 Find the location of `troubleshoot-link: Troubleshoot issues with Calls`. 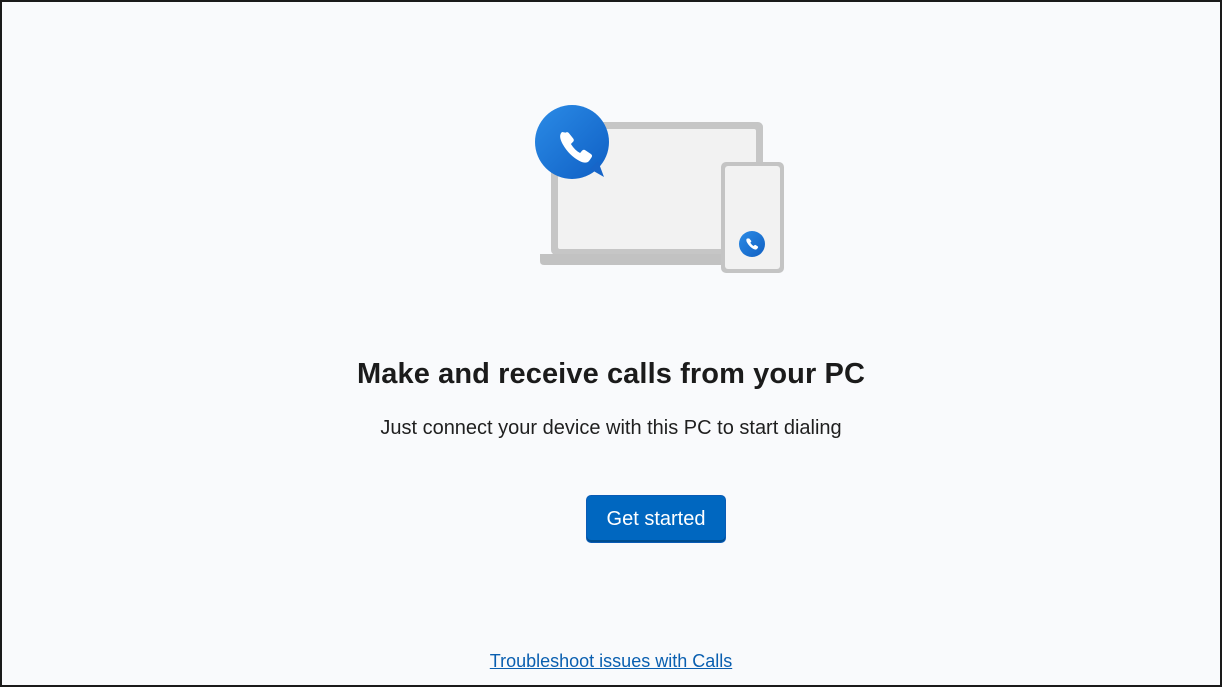

troubleshoot-link: Troubleshoot issues with Calls is located at coordinates (611, 661).